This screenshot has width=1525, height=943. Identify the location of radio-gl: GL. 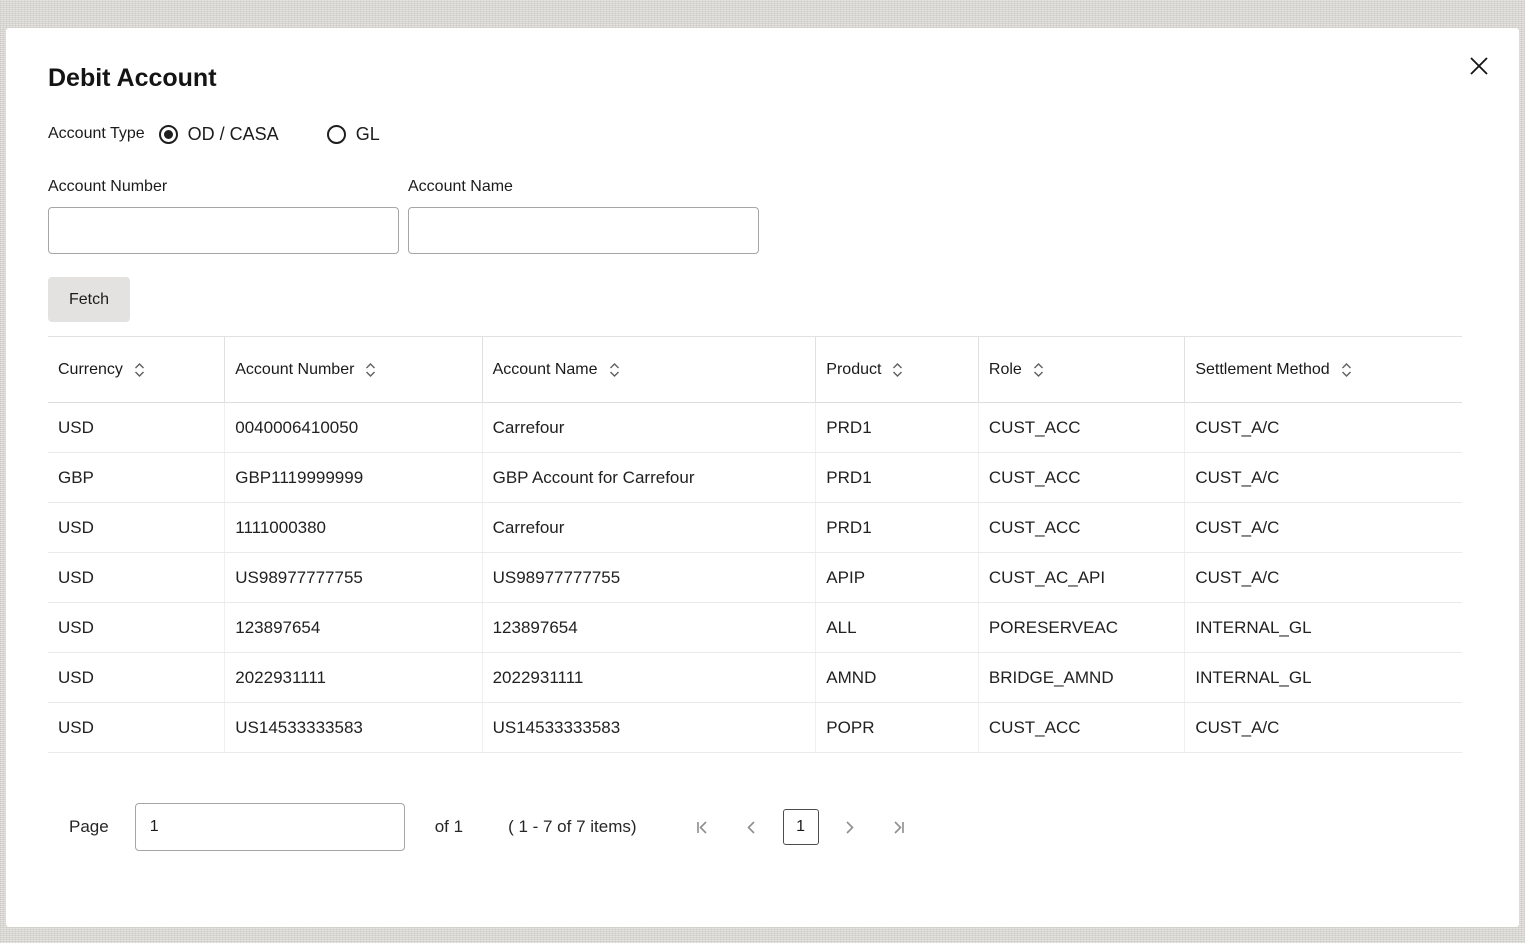
(353, 134).